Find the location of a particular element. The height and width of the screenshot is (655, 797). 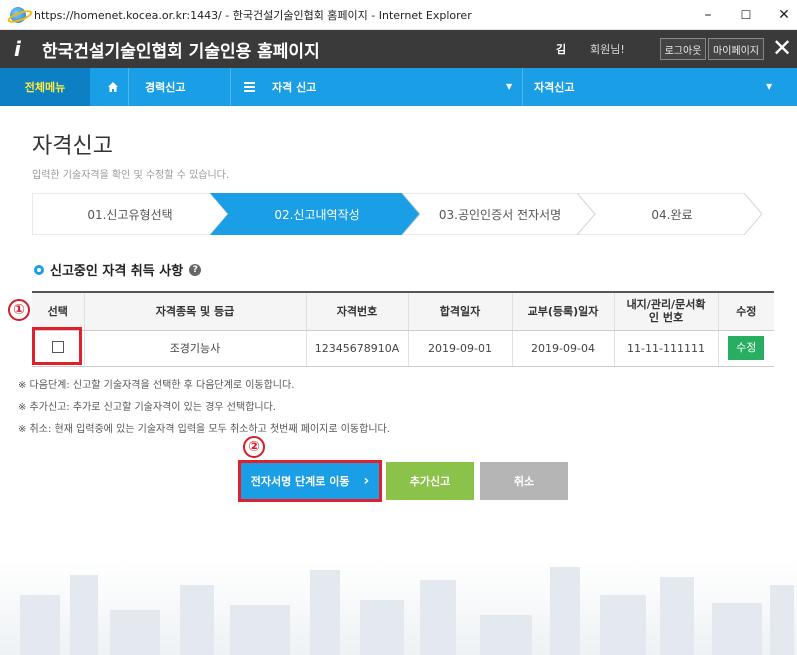

add-report-button: 추가신고 is located at coordinates (430, 481).